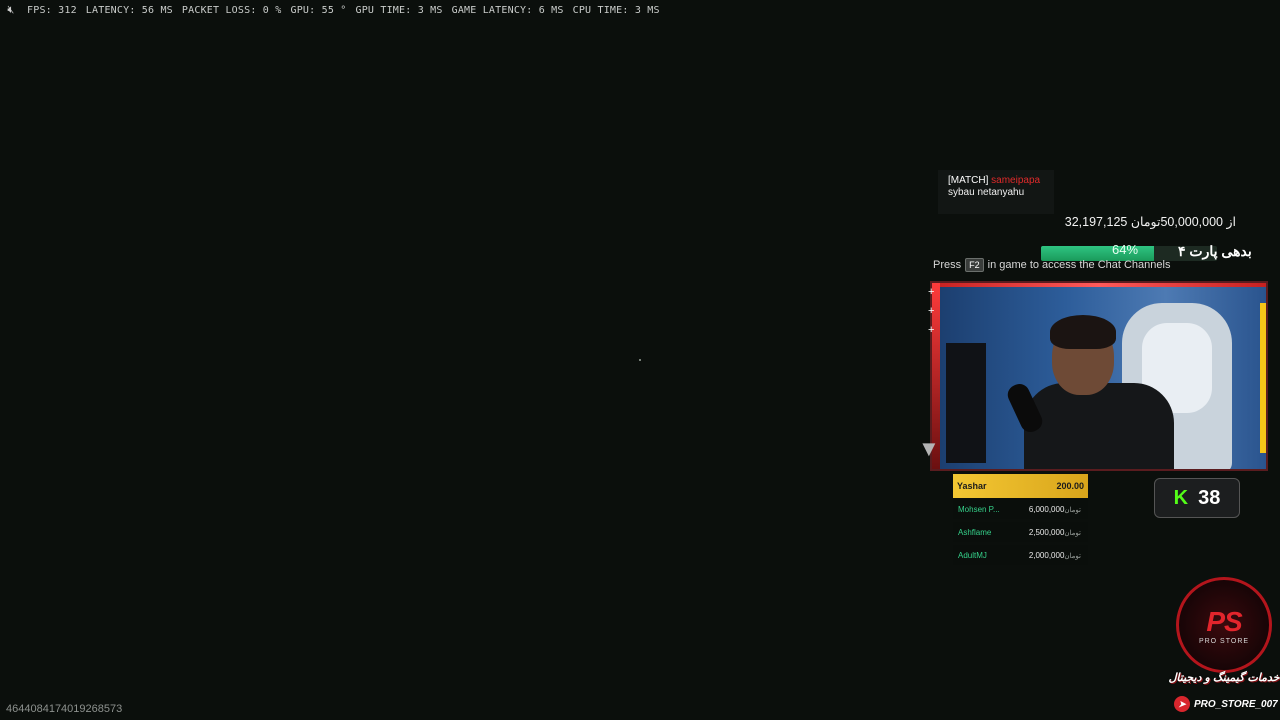 The width and height of the screenshot is (1280, 720). Describe the element at coordinates (1197, 498) in the screenshot. I see `kick-counter-badge: K 38` at that location.